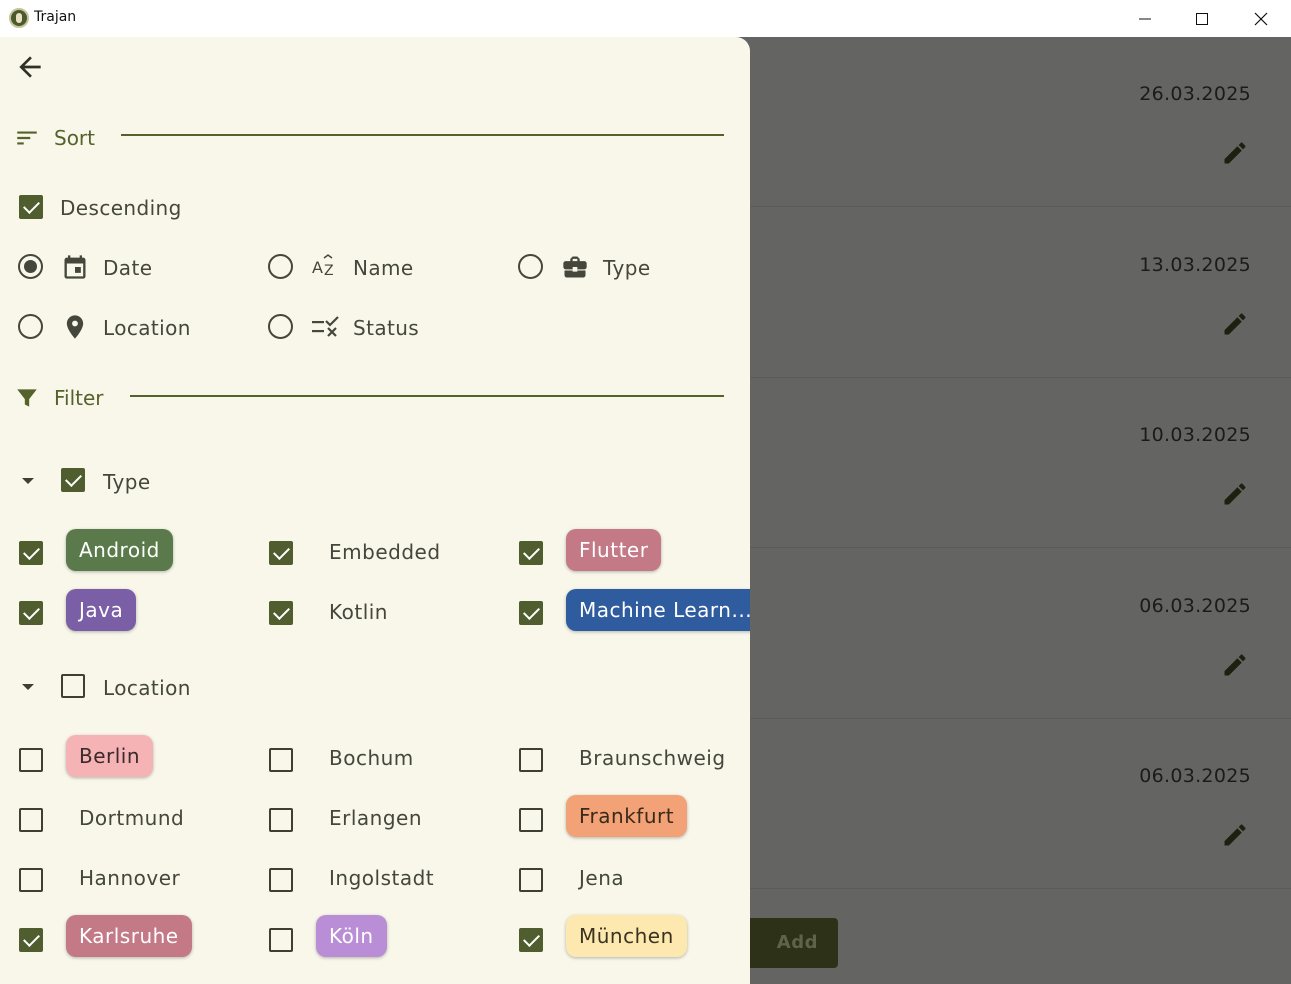  I want to click on close-button, so click(1261, 18).